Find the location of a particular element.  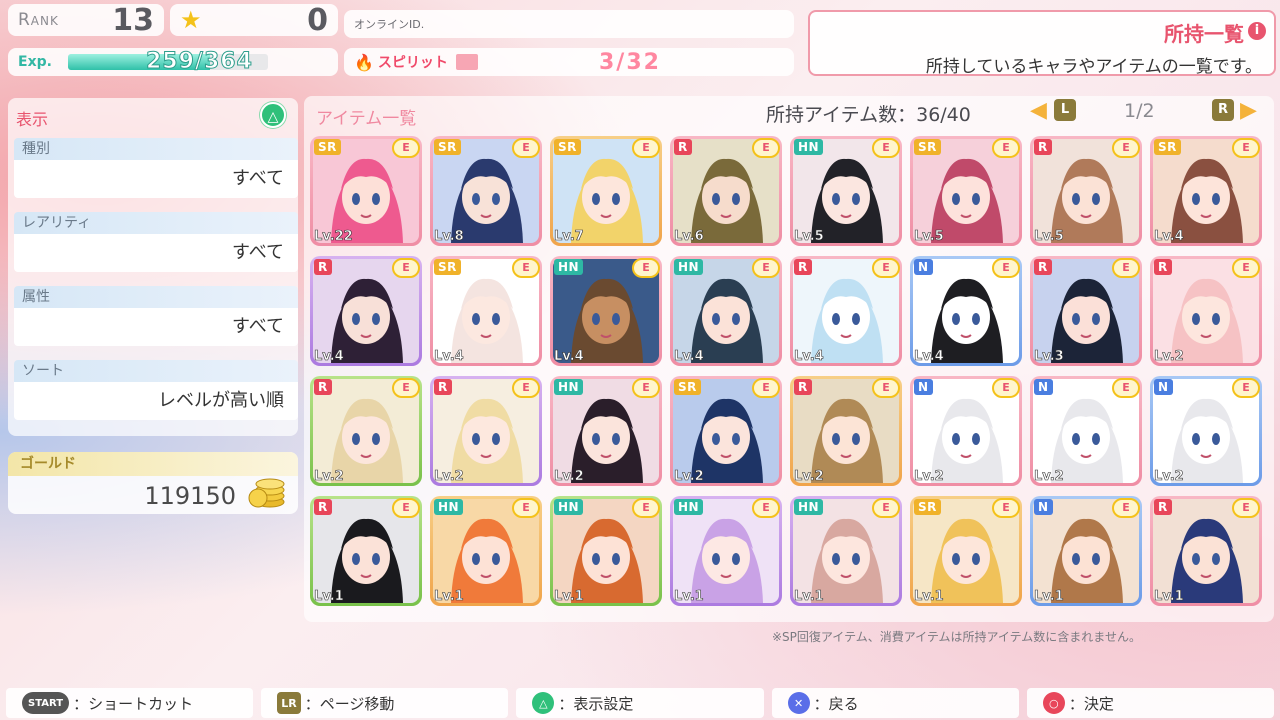

start-button-icon: START is located at coordinates (46, 703).